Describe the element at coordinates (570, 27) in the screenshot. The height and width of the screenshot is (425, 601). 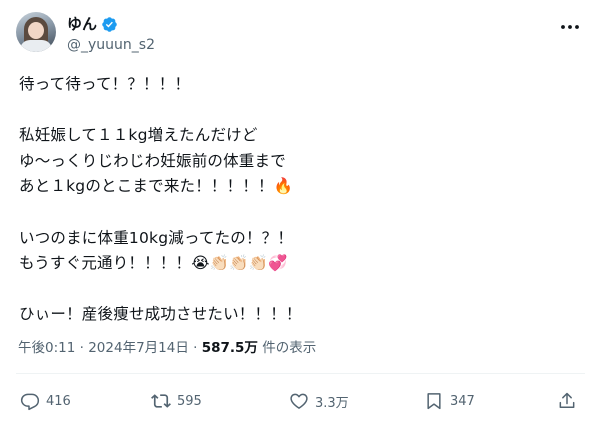
I see `more-icon` at that location.